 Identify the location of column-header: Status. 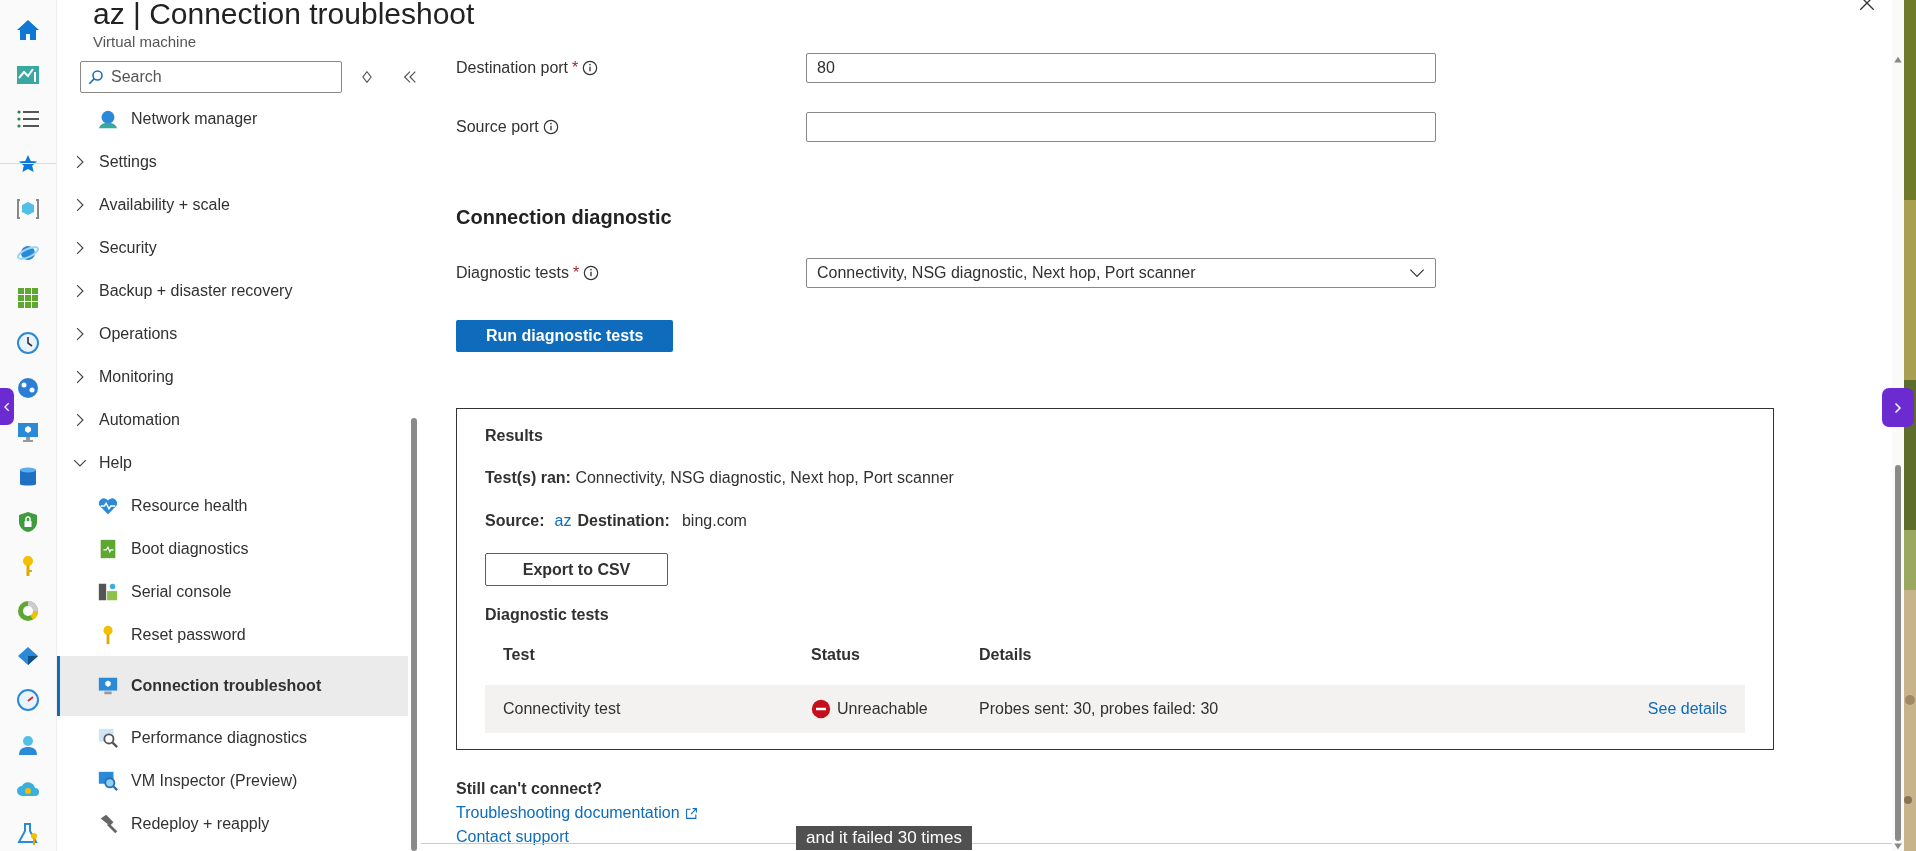
(836, 655).